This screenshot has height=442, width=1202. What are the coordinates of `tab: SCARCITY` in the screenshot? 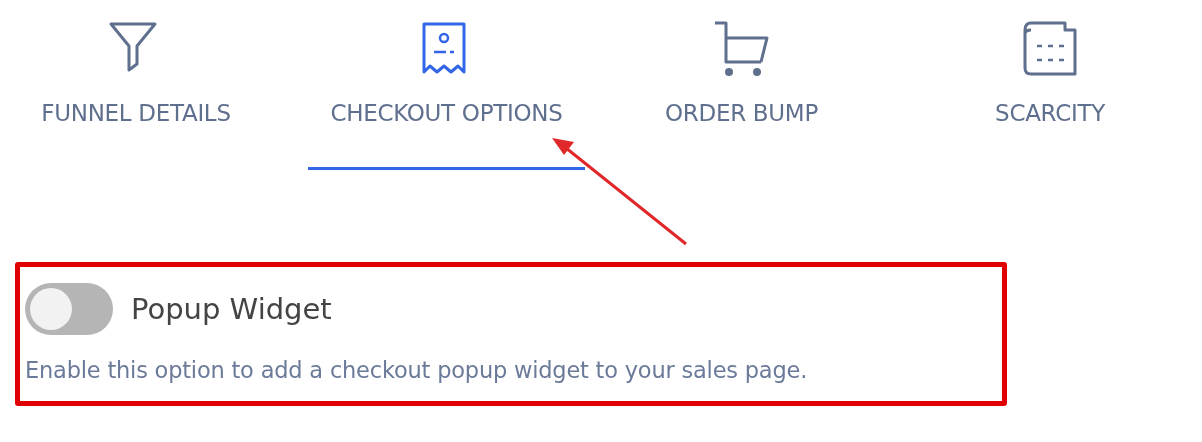 It's located at (1050, 85).